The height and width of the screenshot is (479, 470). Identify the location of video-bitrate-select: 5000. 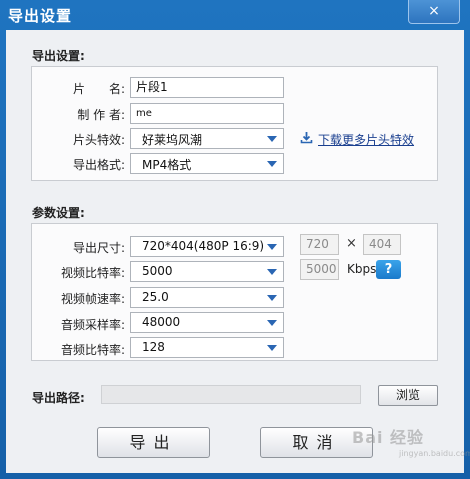
(207, 271).